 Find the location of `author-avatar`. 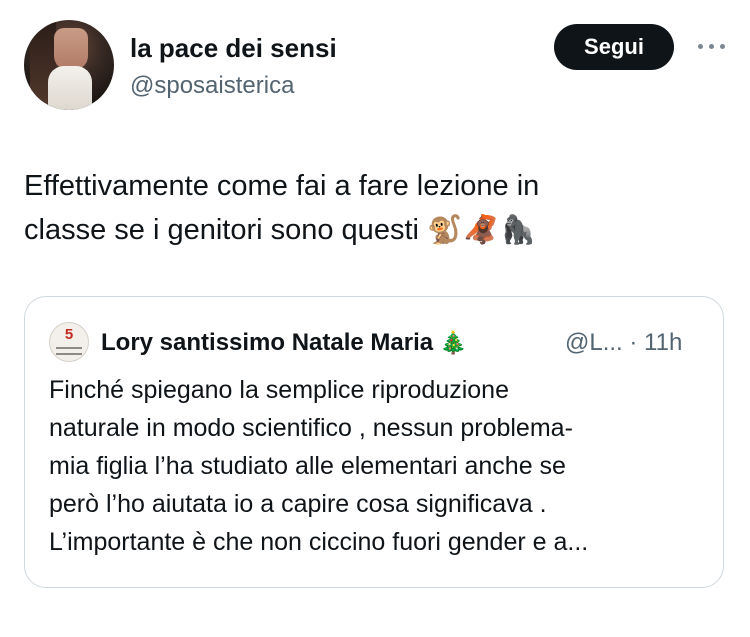

author-avatar is located at coordinates (69, 65).